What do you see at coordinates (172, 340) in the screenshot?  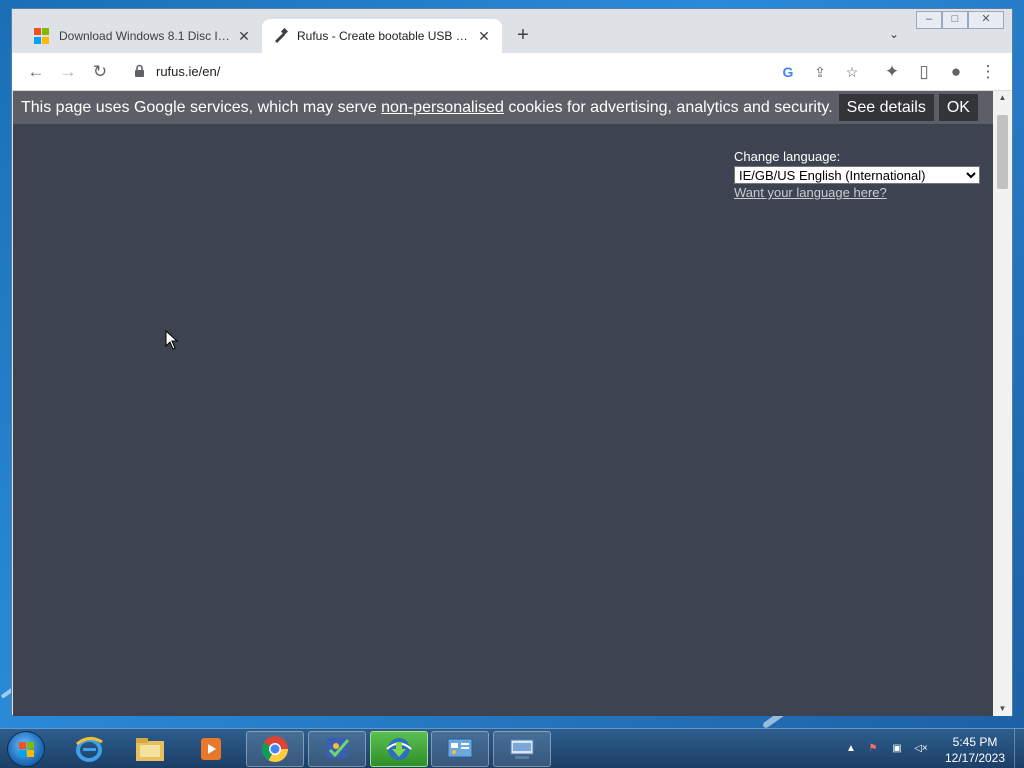 I see `mouse-cursor-icon` at bounding box center [172, 340].